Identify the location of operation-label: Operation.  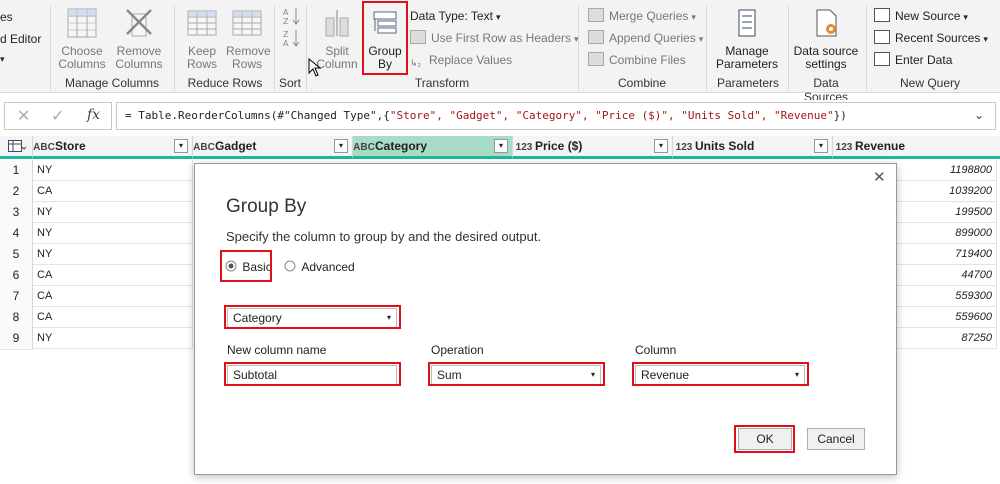
(457, 350).